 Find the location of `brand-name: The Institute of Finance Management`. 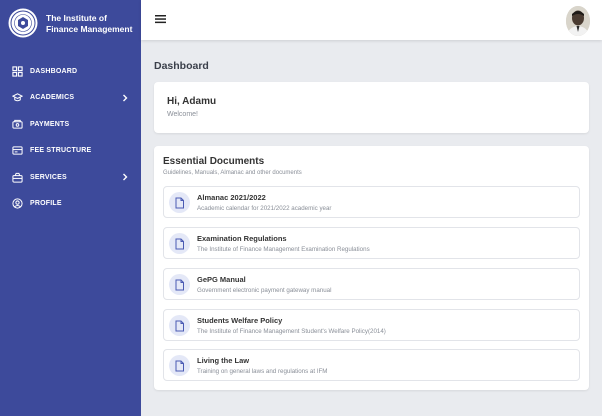

brand-name: The Institute of Finance Management is located at coordinates (89, 23).